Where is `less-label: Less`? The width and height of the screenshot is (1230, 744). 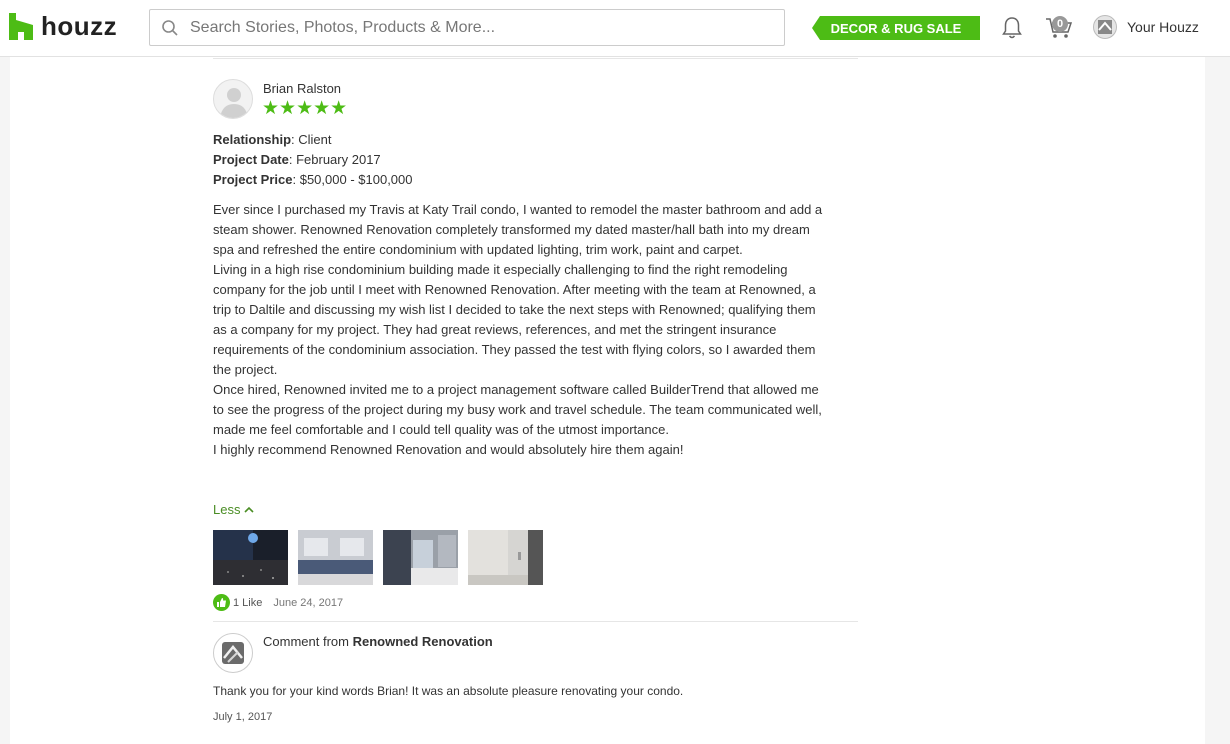 less-label: Less is located at coordinates (227, 509).